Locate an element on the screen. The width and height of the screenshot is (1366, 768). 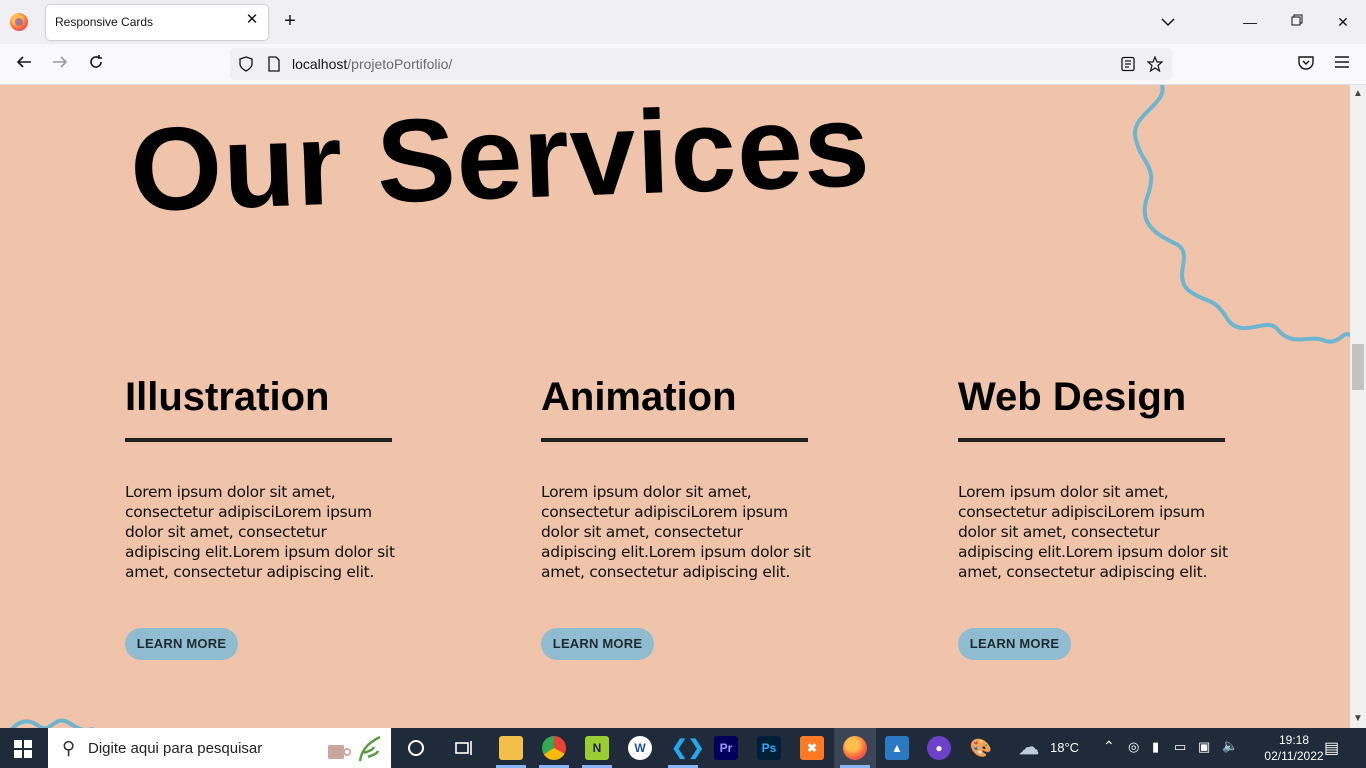
paint-icon: 🎨 is located at coordinates (981, 748).